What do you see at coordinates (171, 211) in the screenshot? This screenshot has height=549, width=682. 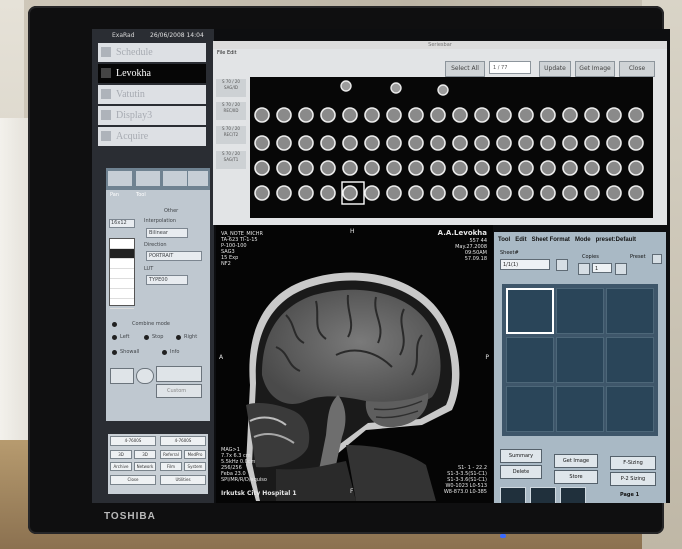 I see `other-label: Other` at bounding box center [171, 211].